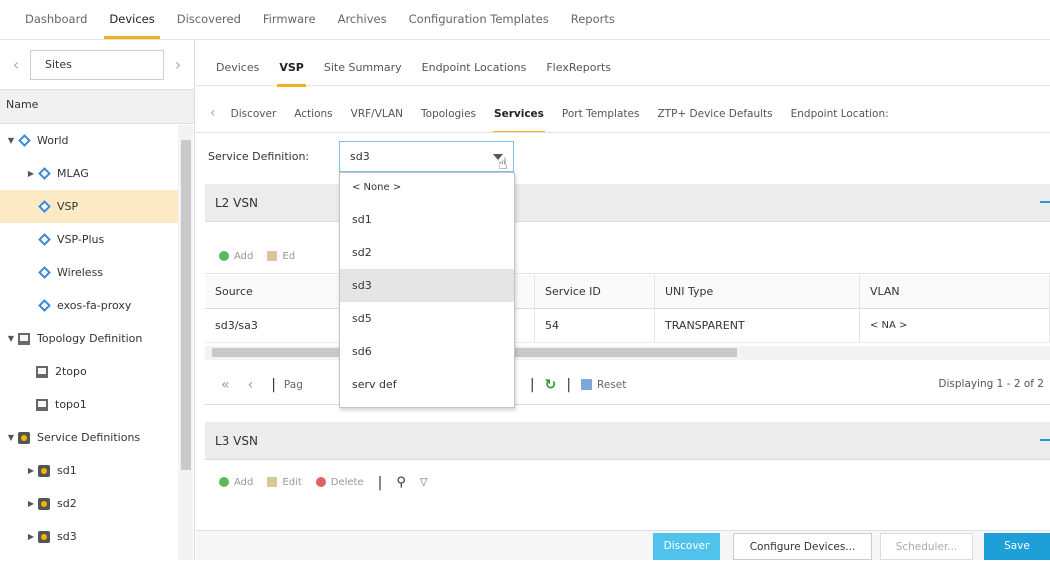  I want to click on tree-item-sd2: ▶ sd2, so click(89, 503).